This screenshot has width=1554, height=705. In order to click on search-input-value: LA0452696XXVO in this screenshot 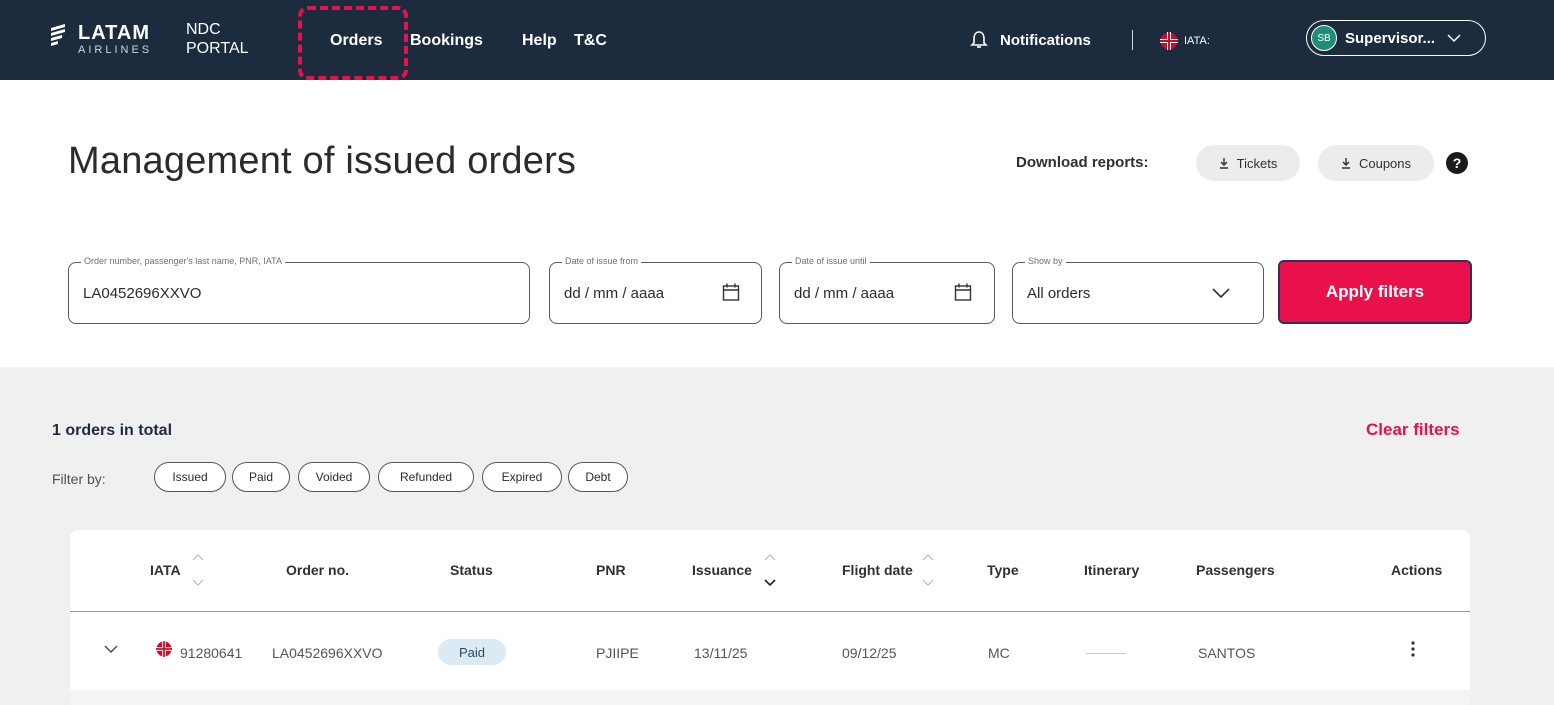, I will do `click(142, 293)`.